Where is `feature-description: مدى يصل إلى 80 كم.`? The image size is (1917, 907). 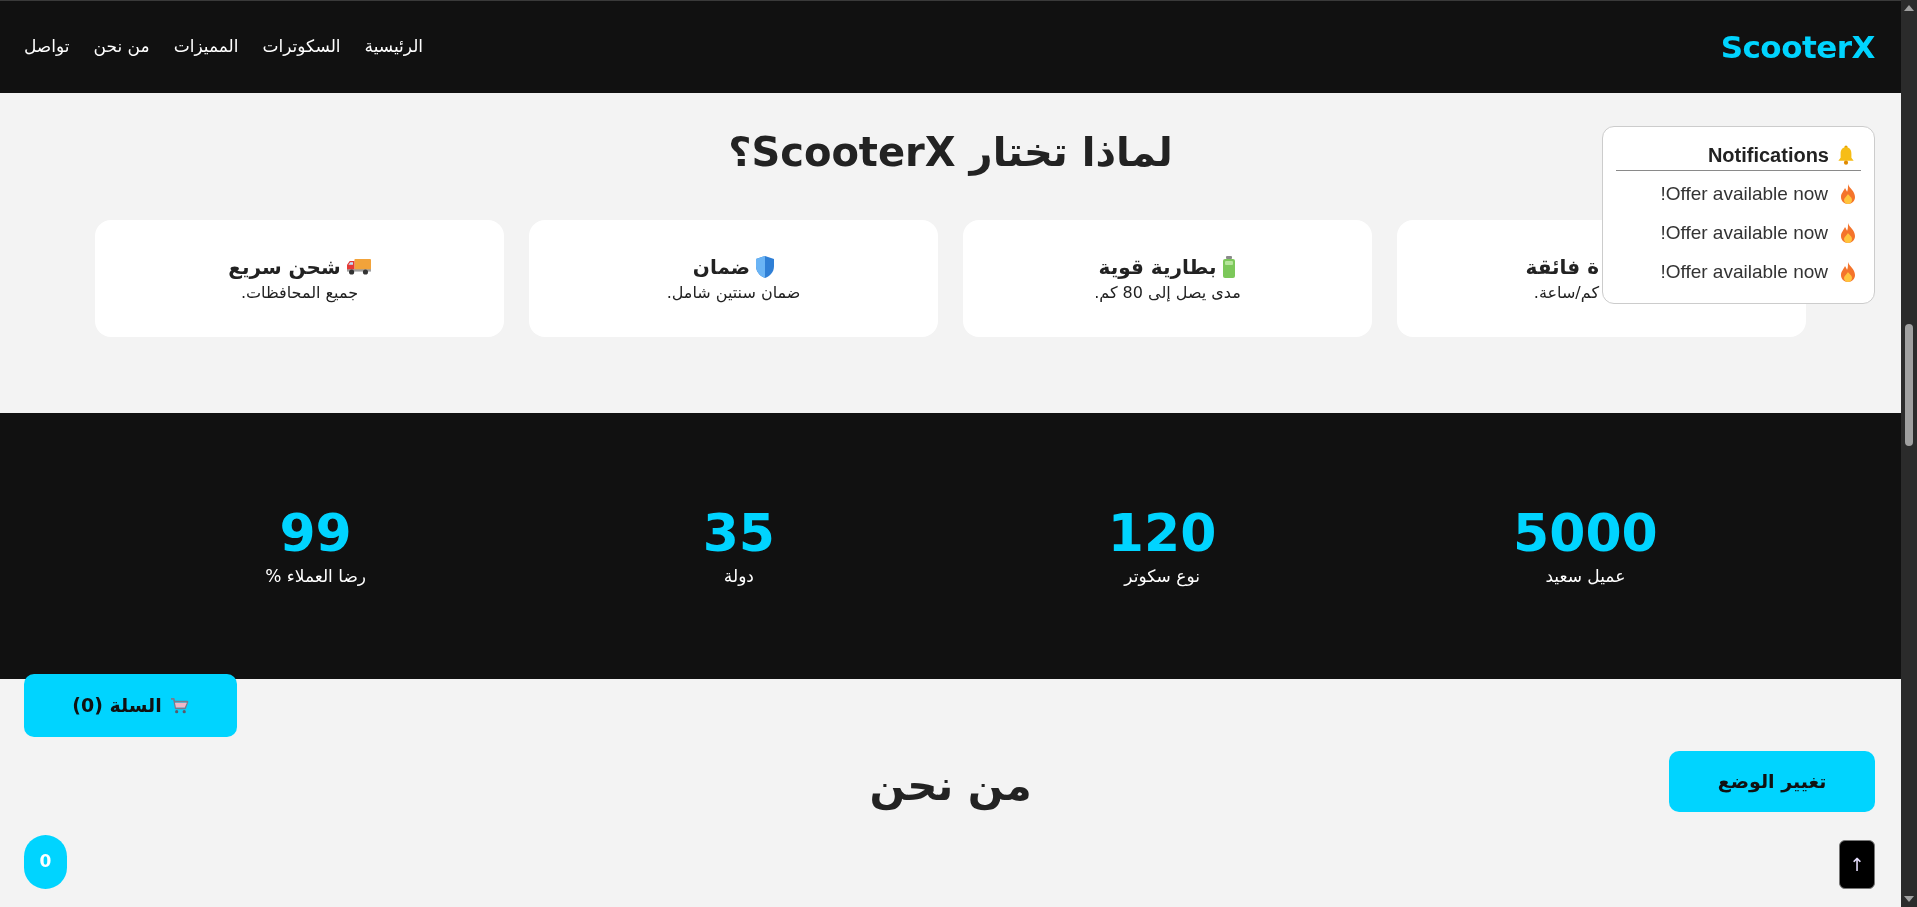
feature-description: مدى يصل إلى 80 كم. is located at coordinates (1167, 292).